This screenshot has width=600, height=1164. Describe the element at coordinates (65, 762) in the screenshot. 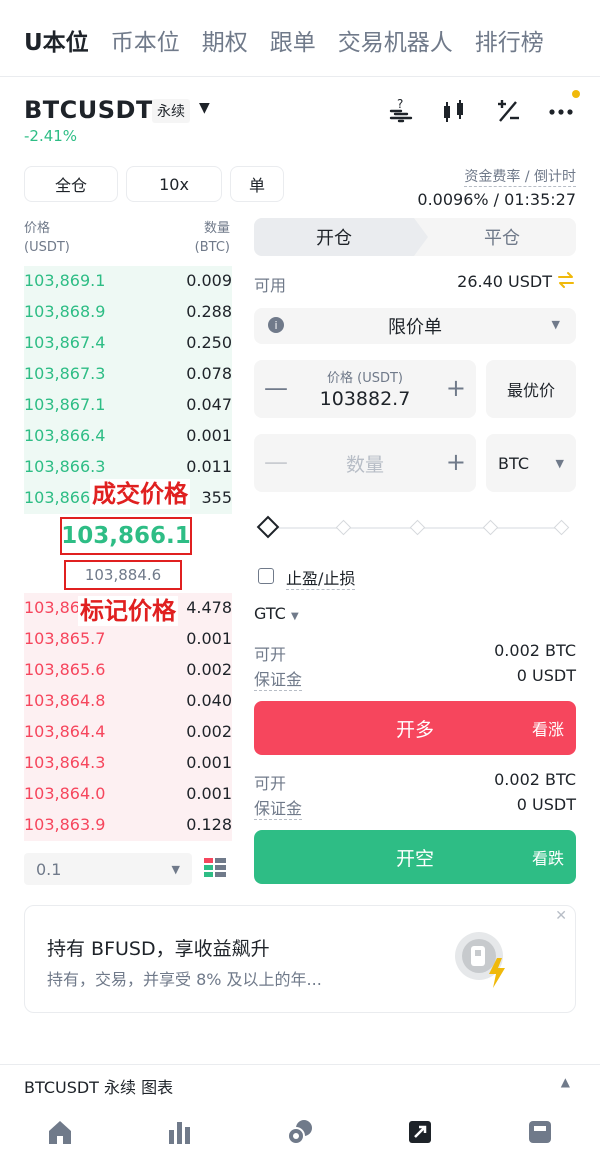

I see `bid-price: 103,864.3` at that location.